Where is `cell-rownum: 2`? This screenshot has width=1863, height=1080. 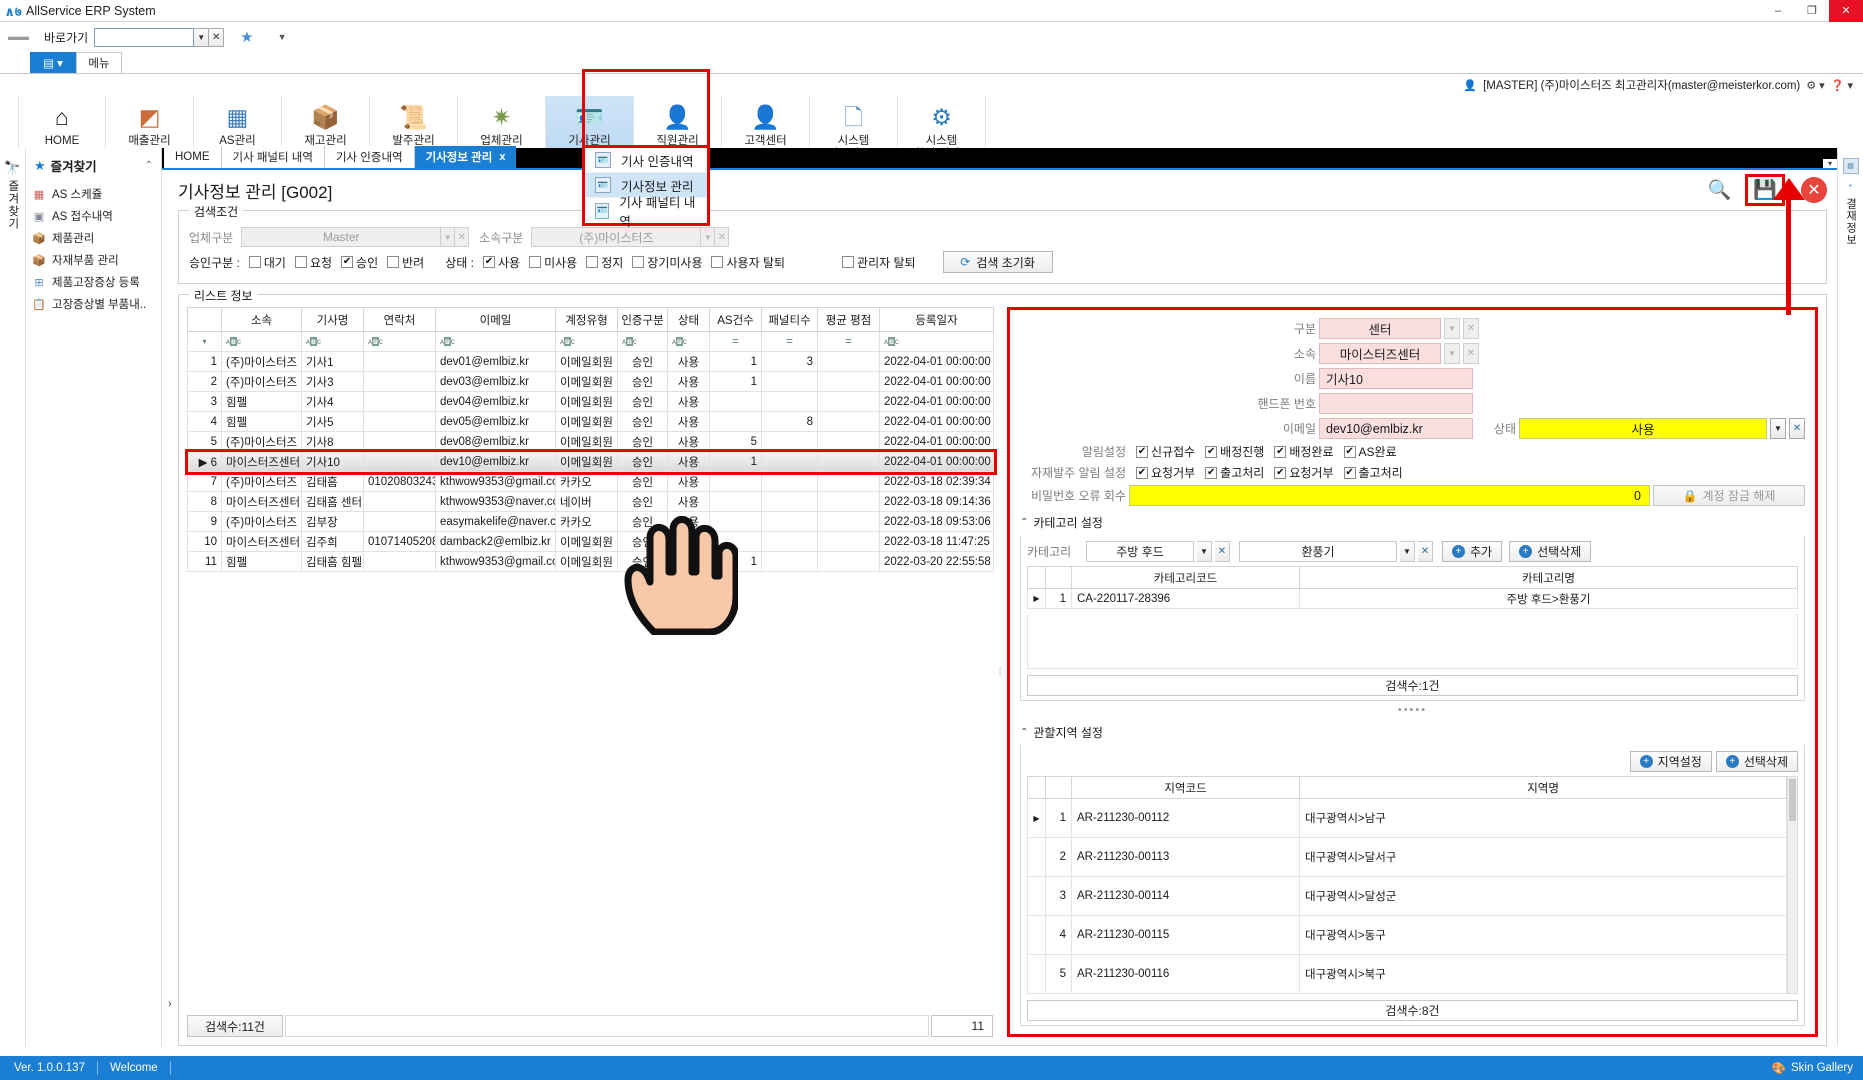 cell-rownum: 2 is located at coordinates (1058, 857).